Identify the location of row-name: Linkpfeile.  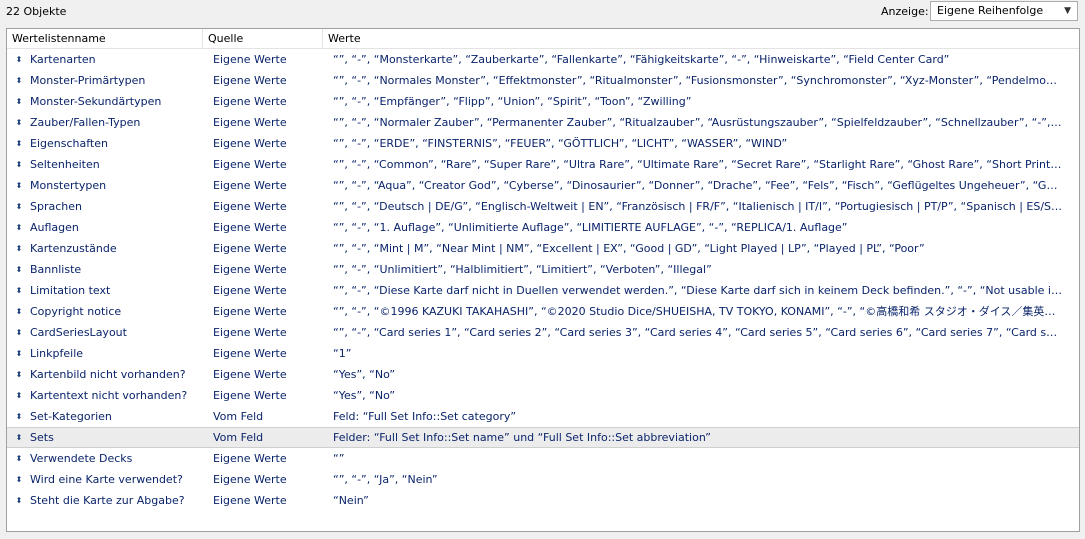
(57, 353).